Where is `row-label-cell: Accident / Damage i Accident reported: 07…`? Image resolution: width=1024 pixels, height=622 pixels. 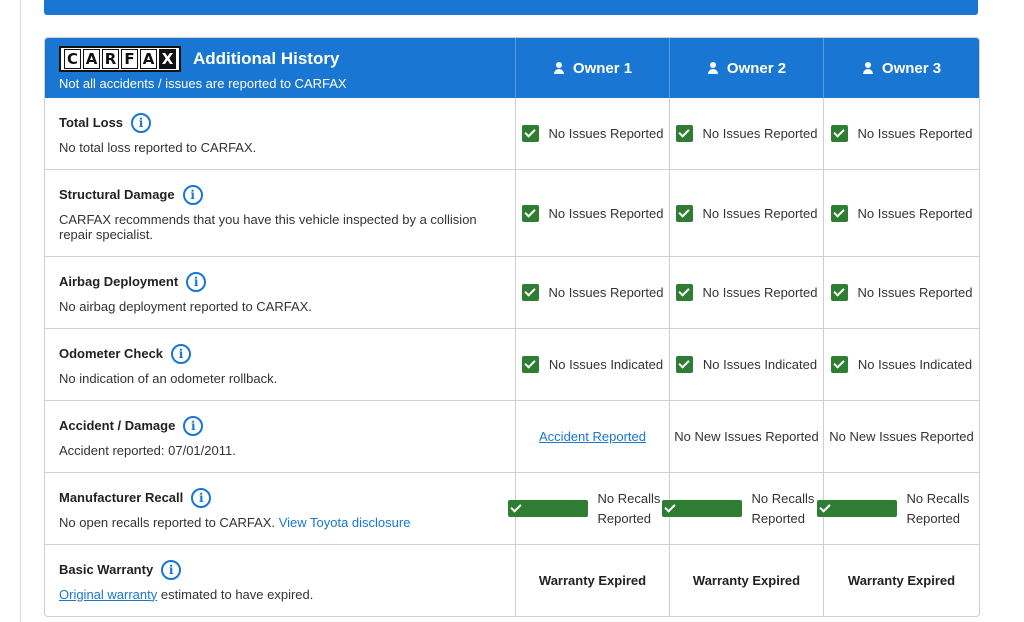 row-label-cell: Accident / Damage i Accident reported: 07… is located at coordinates (280, 436).